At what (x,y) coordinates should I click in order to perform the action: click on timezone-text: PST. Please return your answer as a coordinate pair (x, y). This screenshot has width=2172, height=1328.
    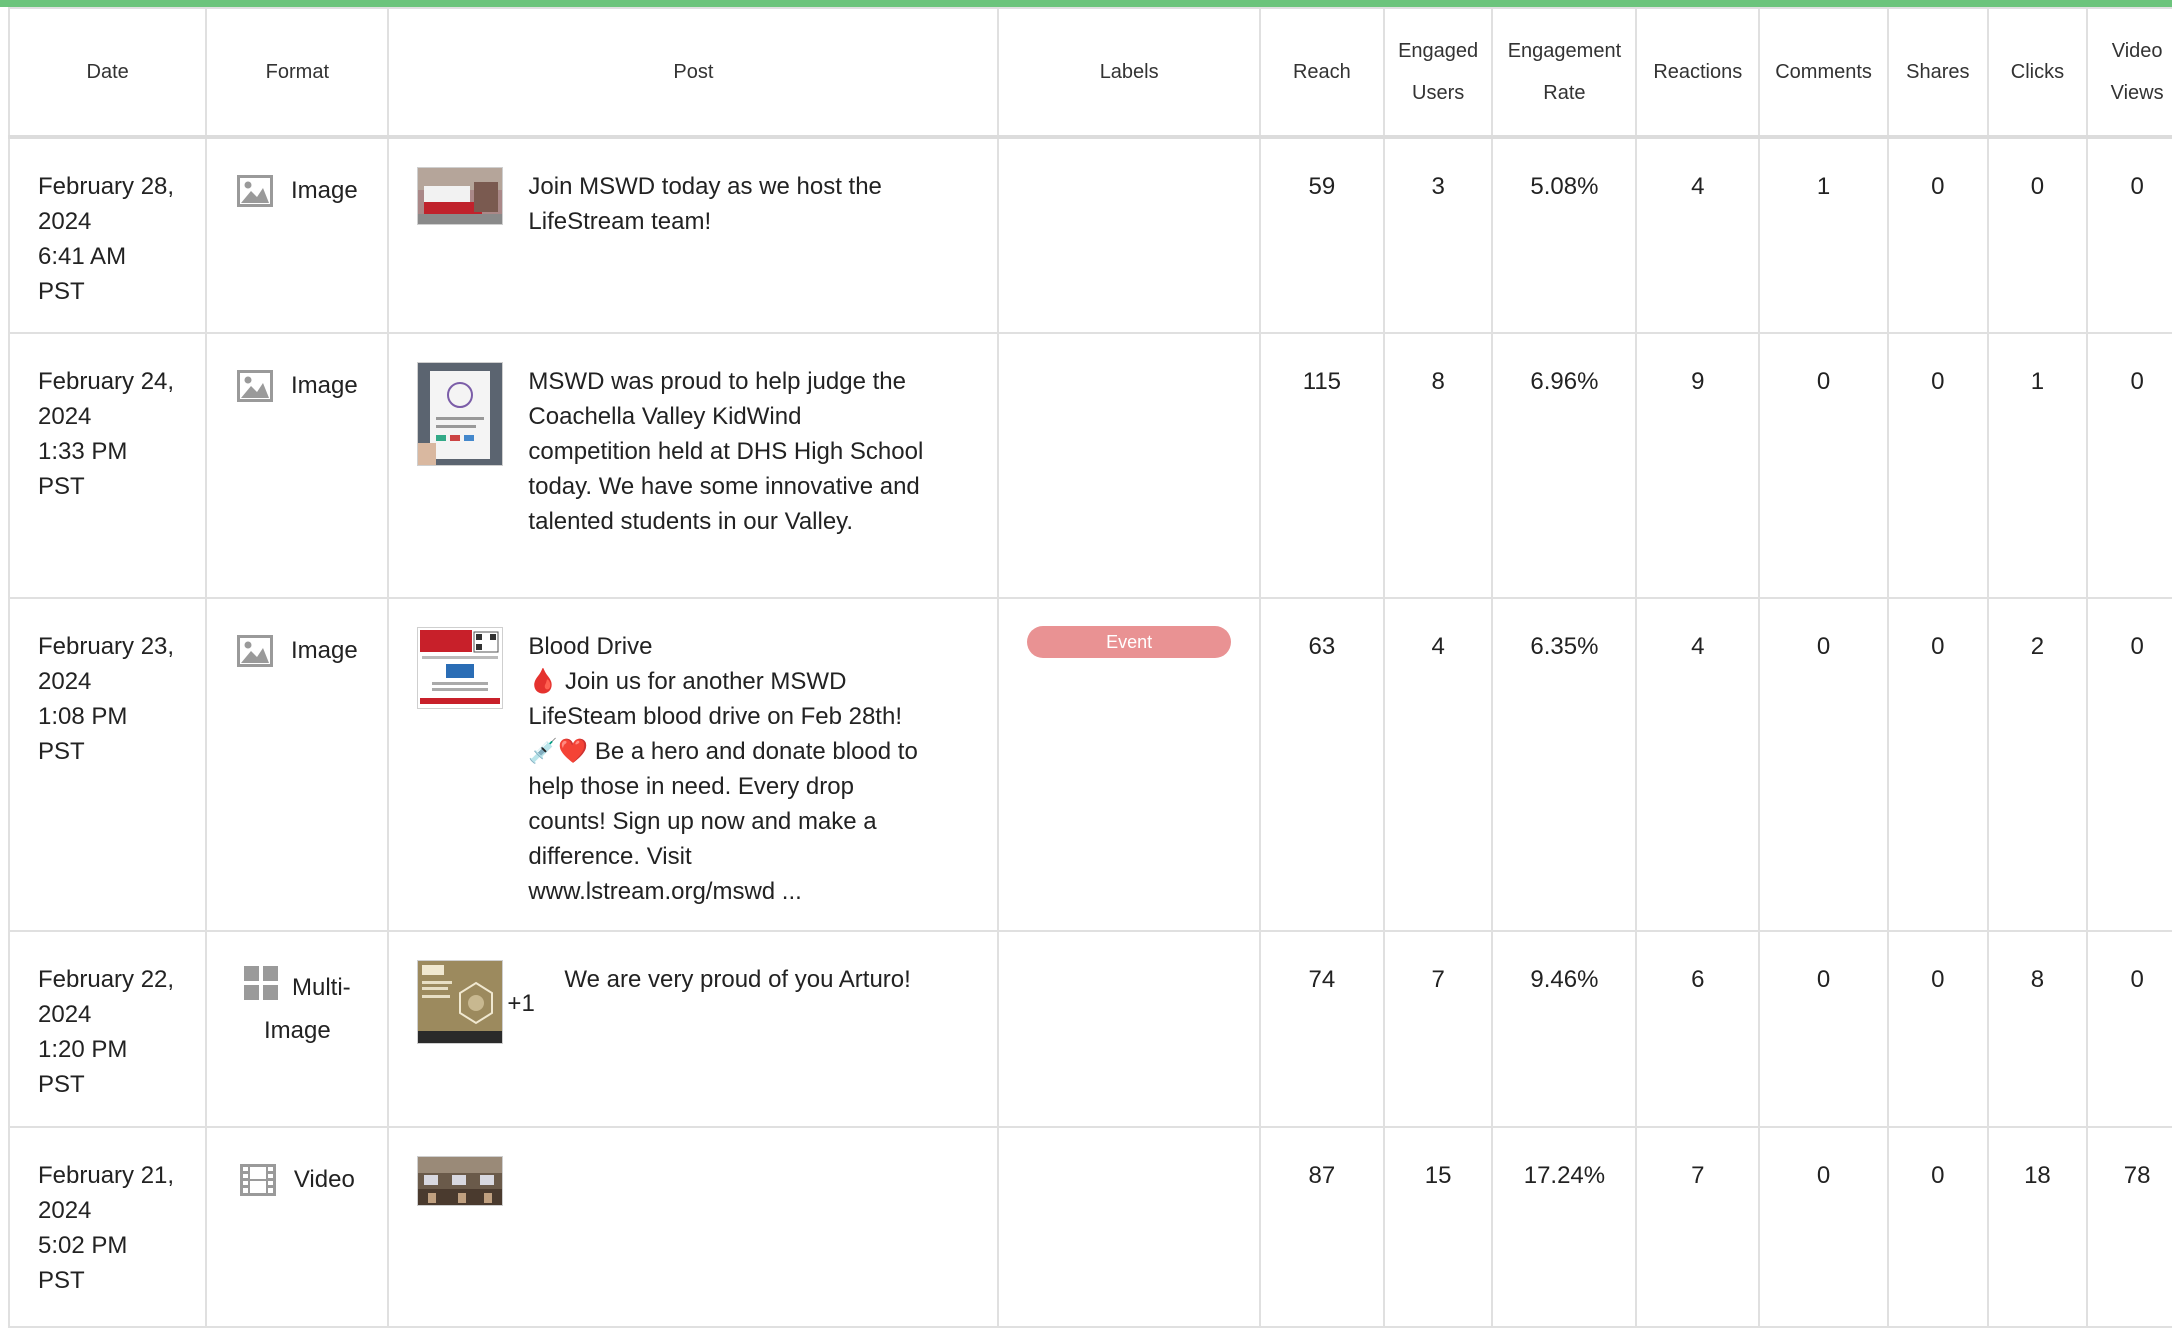
    Looking at the image, I should click on (61, 486).